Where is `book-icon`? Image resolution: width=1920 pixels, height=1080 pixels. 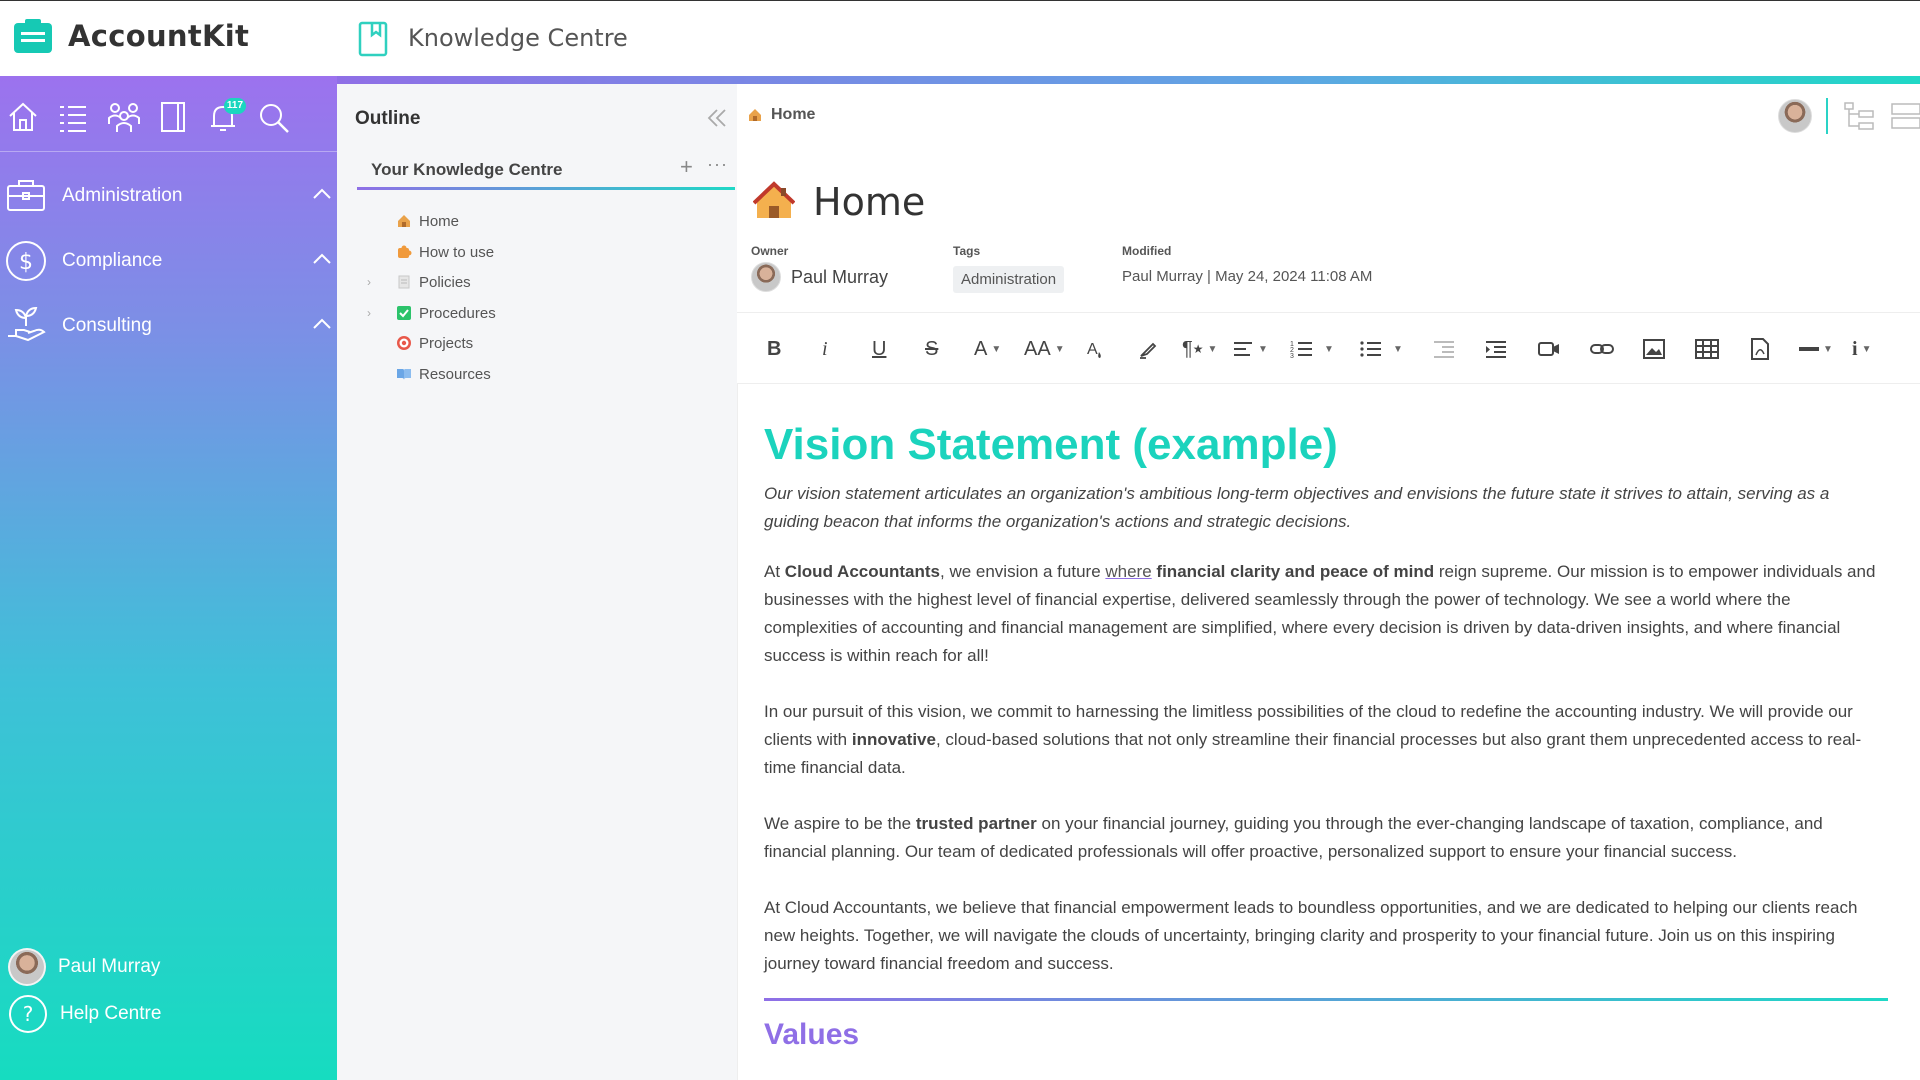
book-icon is located at coordinates (174, 118).